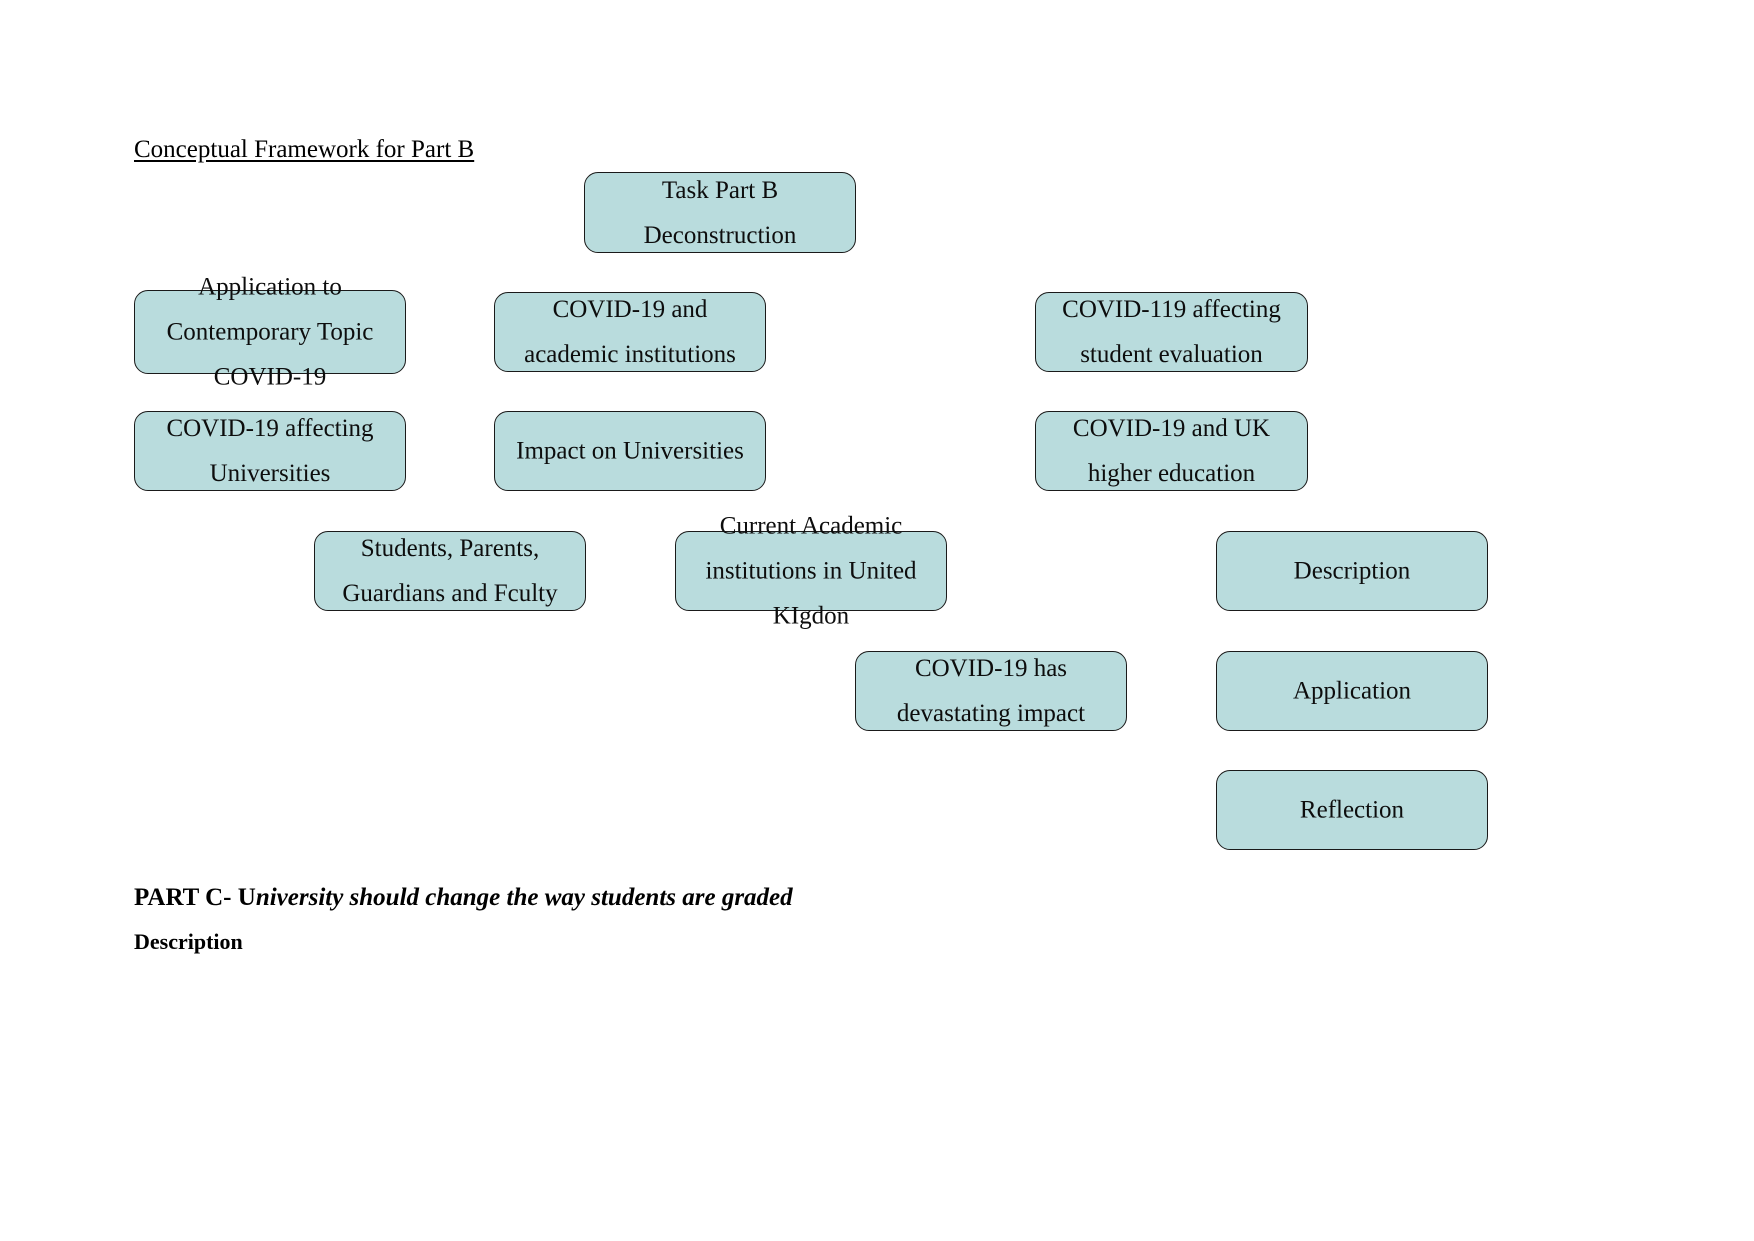 The height and width of the screenshot is (1241, 1754). I want to click on flowchart-node-reflection: Reflection, so click(1352, 810).